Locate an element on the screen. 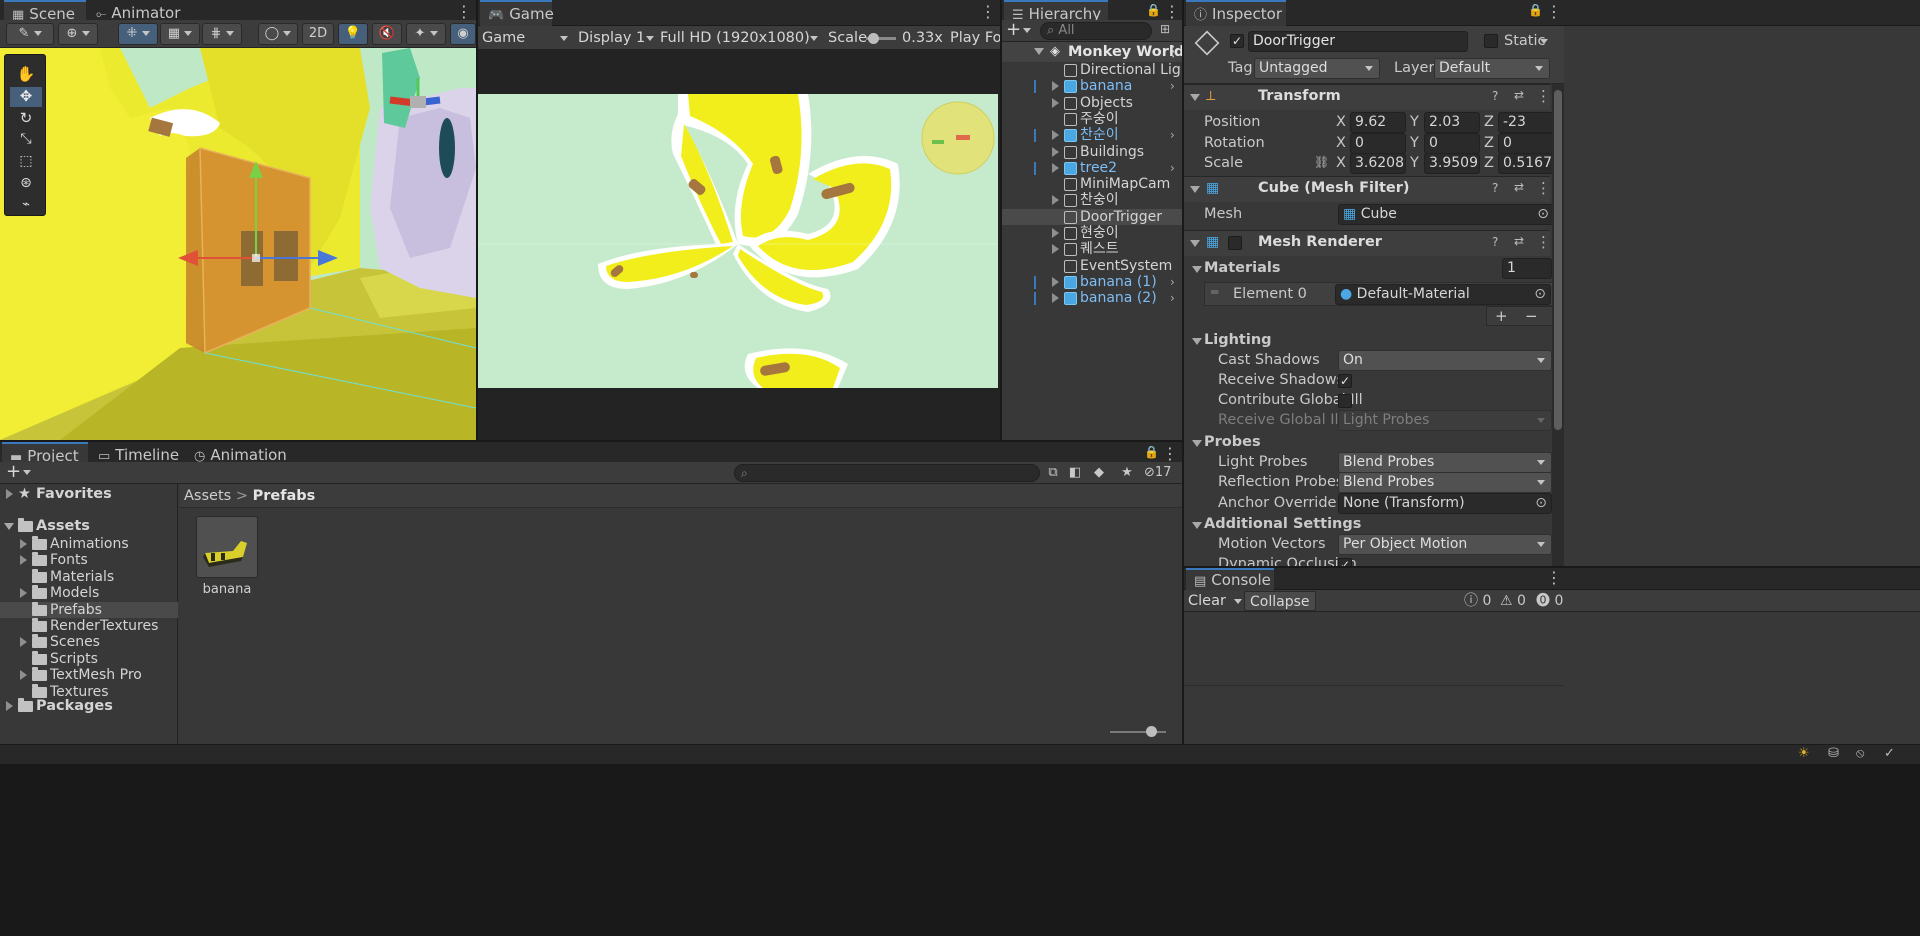 The height and width of the screenshot is (936, 1920). cast-shadows-dropdown: On is located at coordinates (1445, 360).